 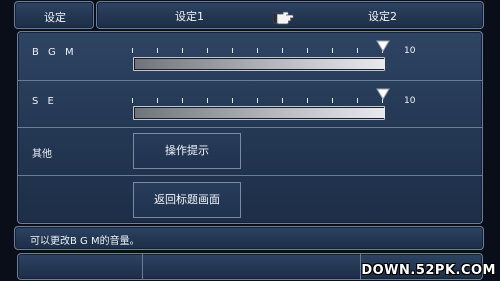 What do you see at coordinates (42, 154) in the screenshot?
I see `other-label: 其他` at bounding box center [42, 154].